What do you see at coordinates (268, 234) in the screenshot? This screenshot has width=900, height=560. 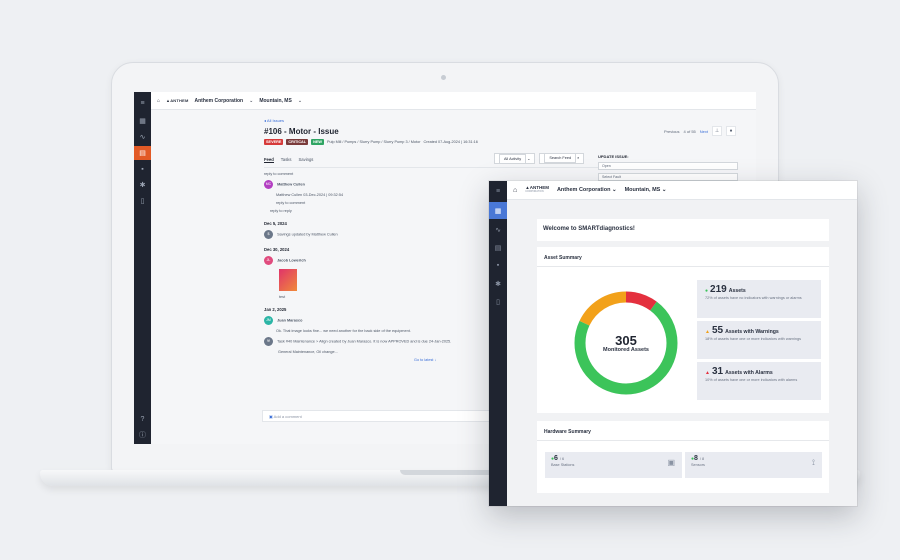 I see `savings-icon: $` at bounding box center [268, 234].